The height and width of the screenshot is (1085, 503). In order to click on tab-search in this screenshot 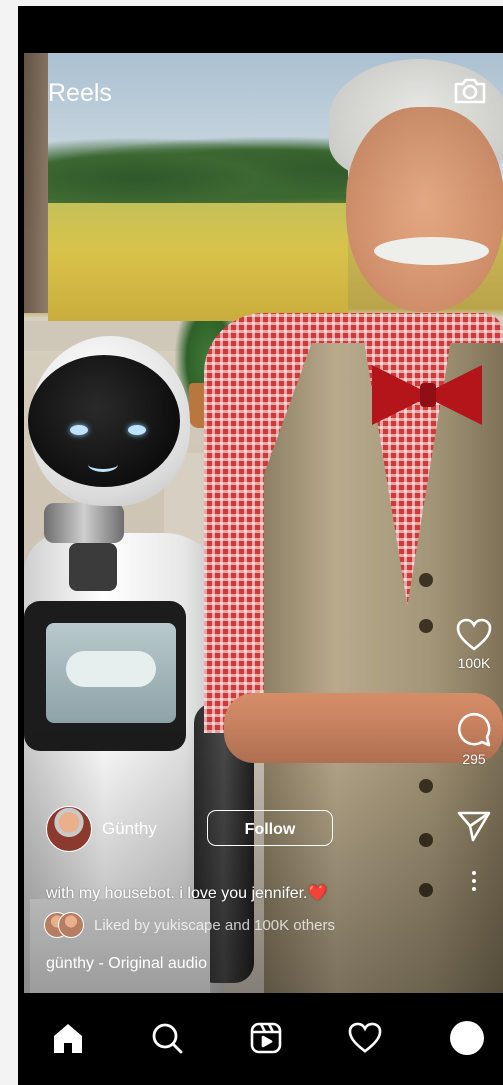, I will do `click(167, 1038)`.